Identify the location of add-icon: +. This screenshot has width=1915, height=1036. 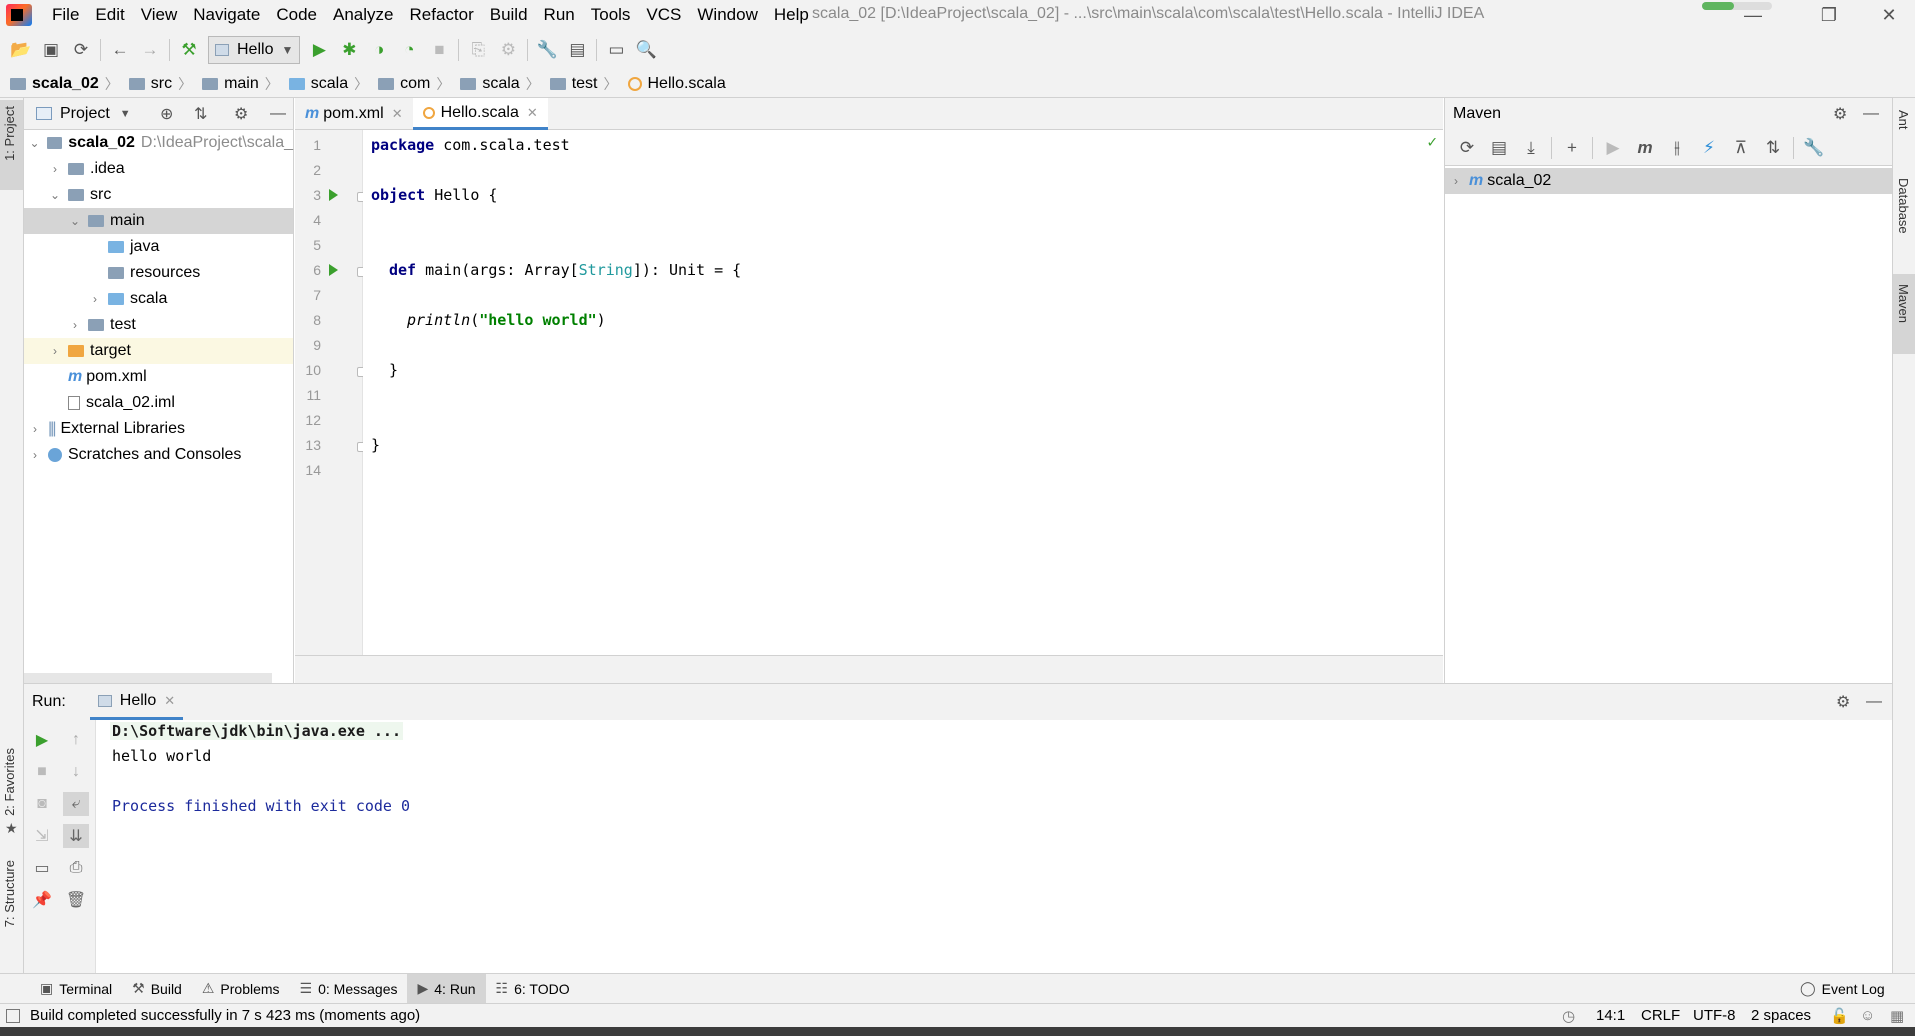
(1572, 148).